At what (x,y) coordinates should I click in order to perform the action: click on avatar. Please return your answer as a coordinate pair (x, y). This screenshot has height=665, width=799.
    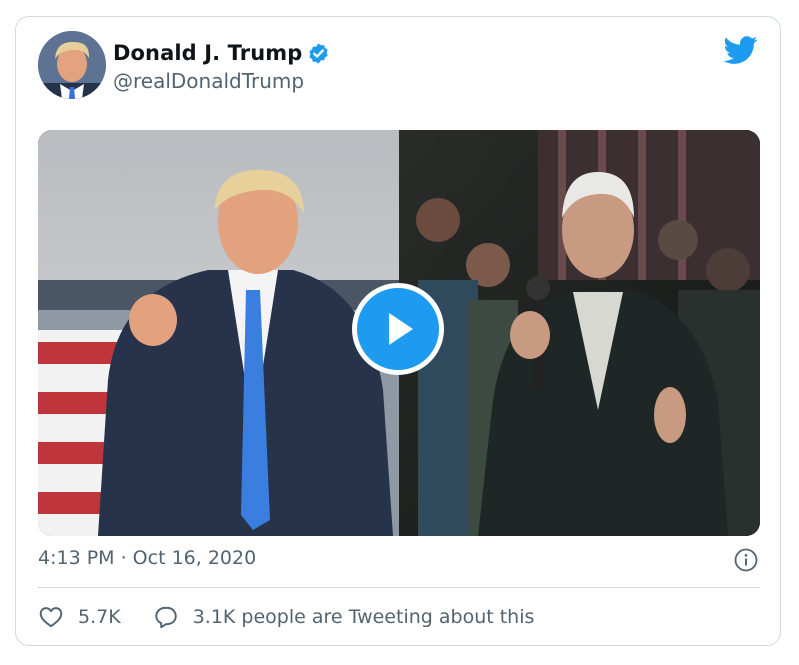
    Looking at the image, I should click on (72, 65).